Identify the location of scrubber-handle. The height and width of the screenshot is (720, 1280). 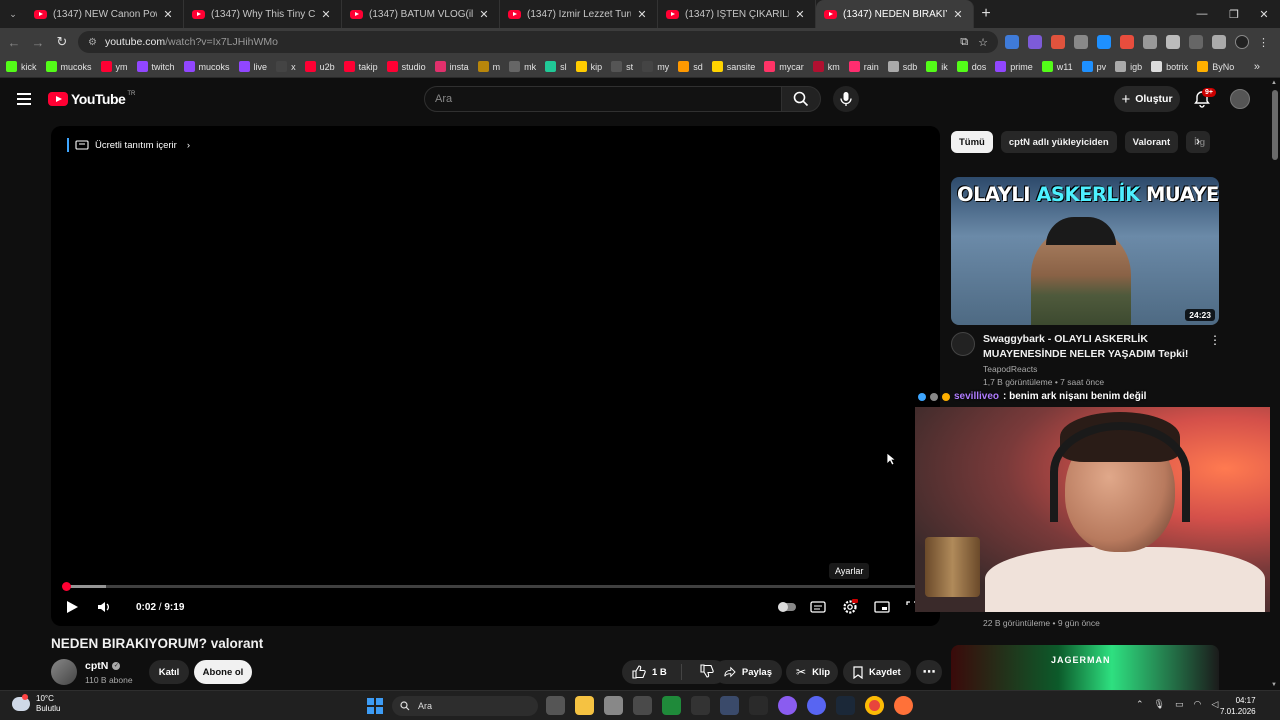
(66, 586).